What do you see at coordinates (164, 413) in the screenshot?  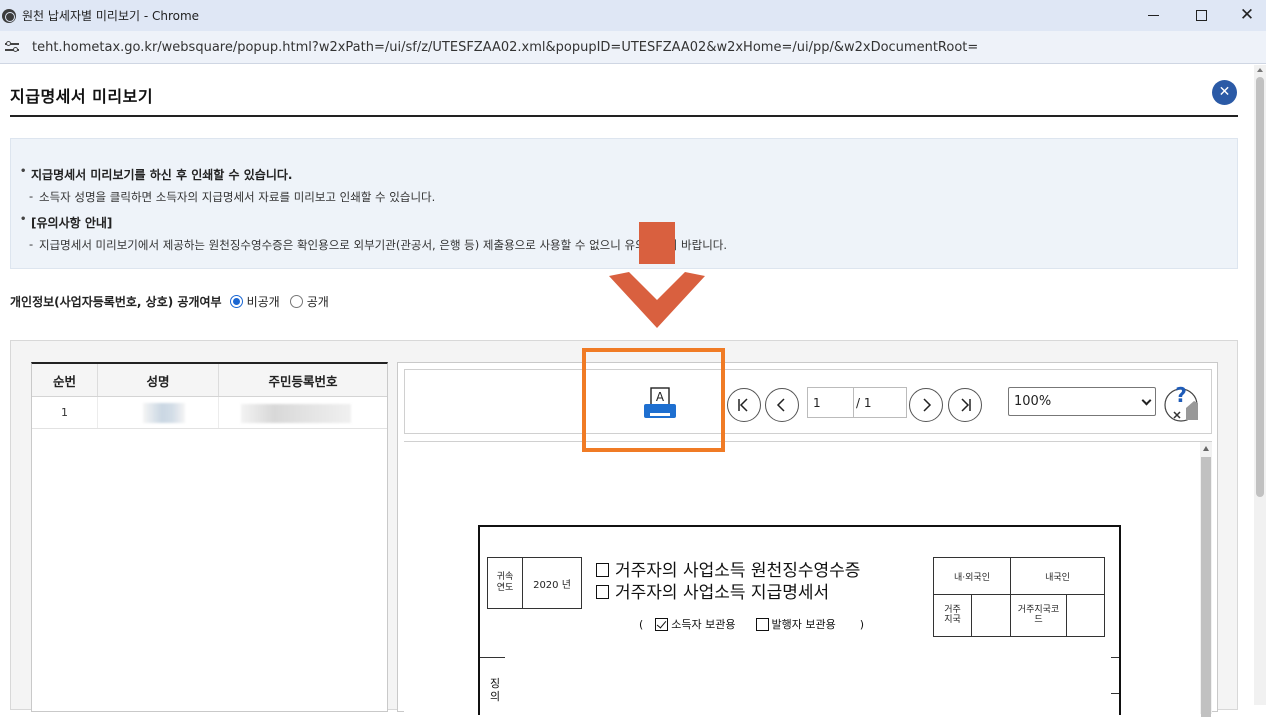 I see `blurred-name` at bounding box center [164, 413].